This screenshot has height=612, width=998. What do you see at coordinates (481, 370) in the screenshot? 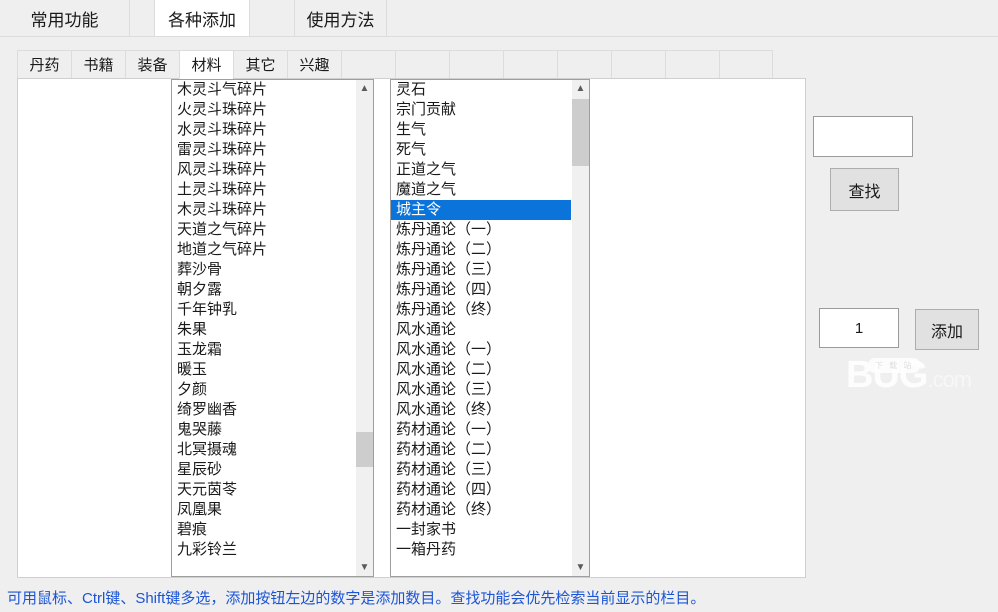
I see `list-item: 风水通论（二）` at bounding box center [481, 370].